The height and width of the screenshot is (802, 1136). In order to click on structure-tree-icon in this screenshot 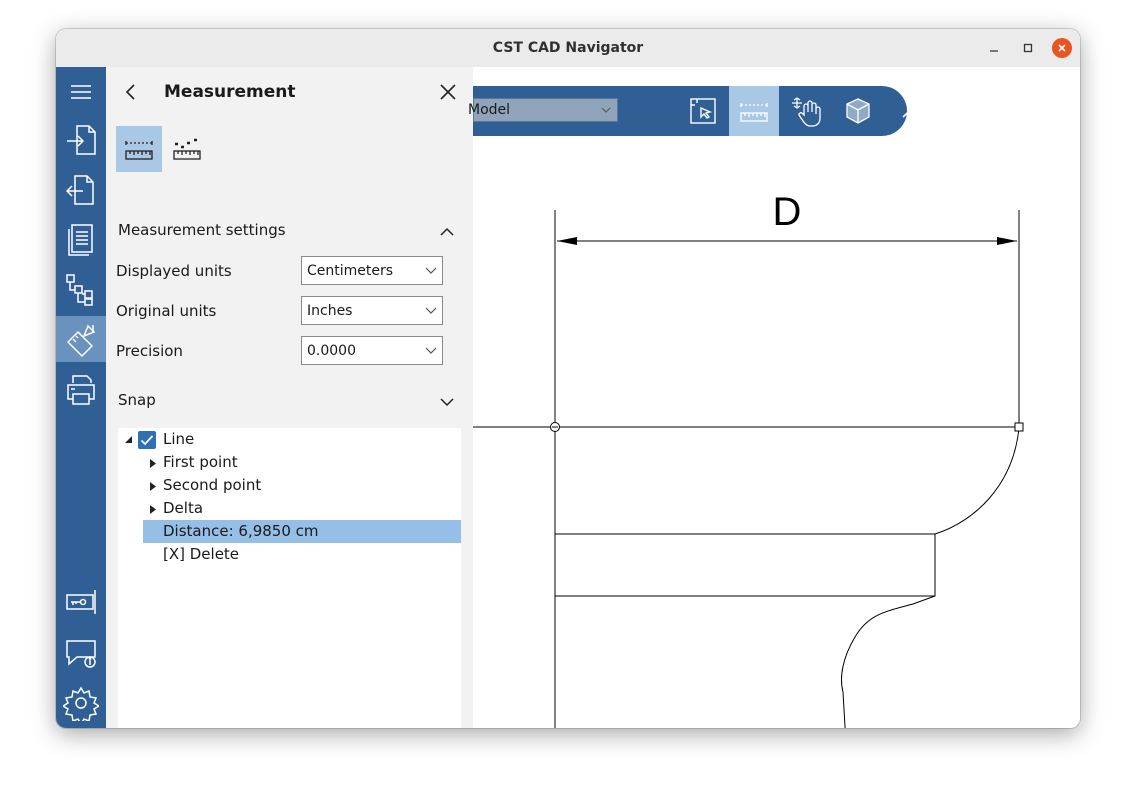, I will do `click(79, 290)`.